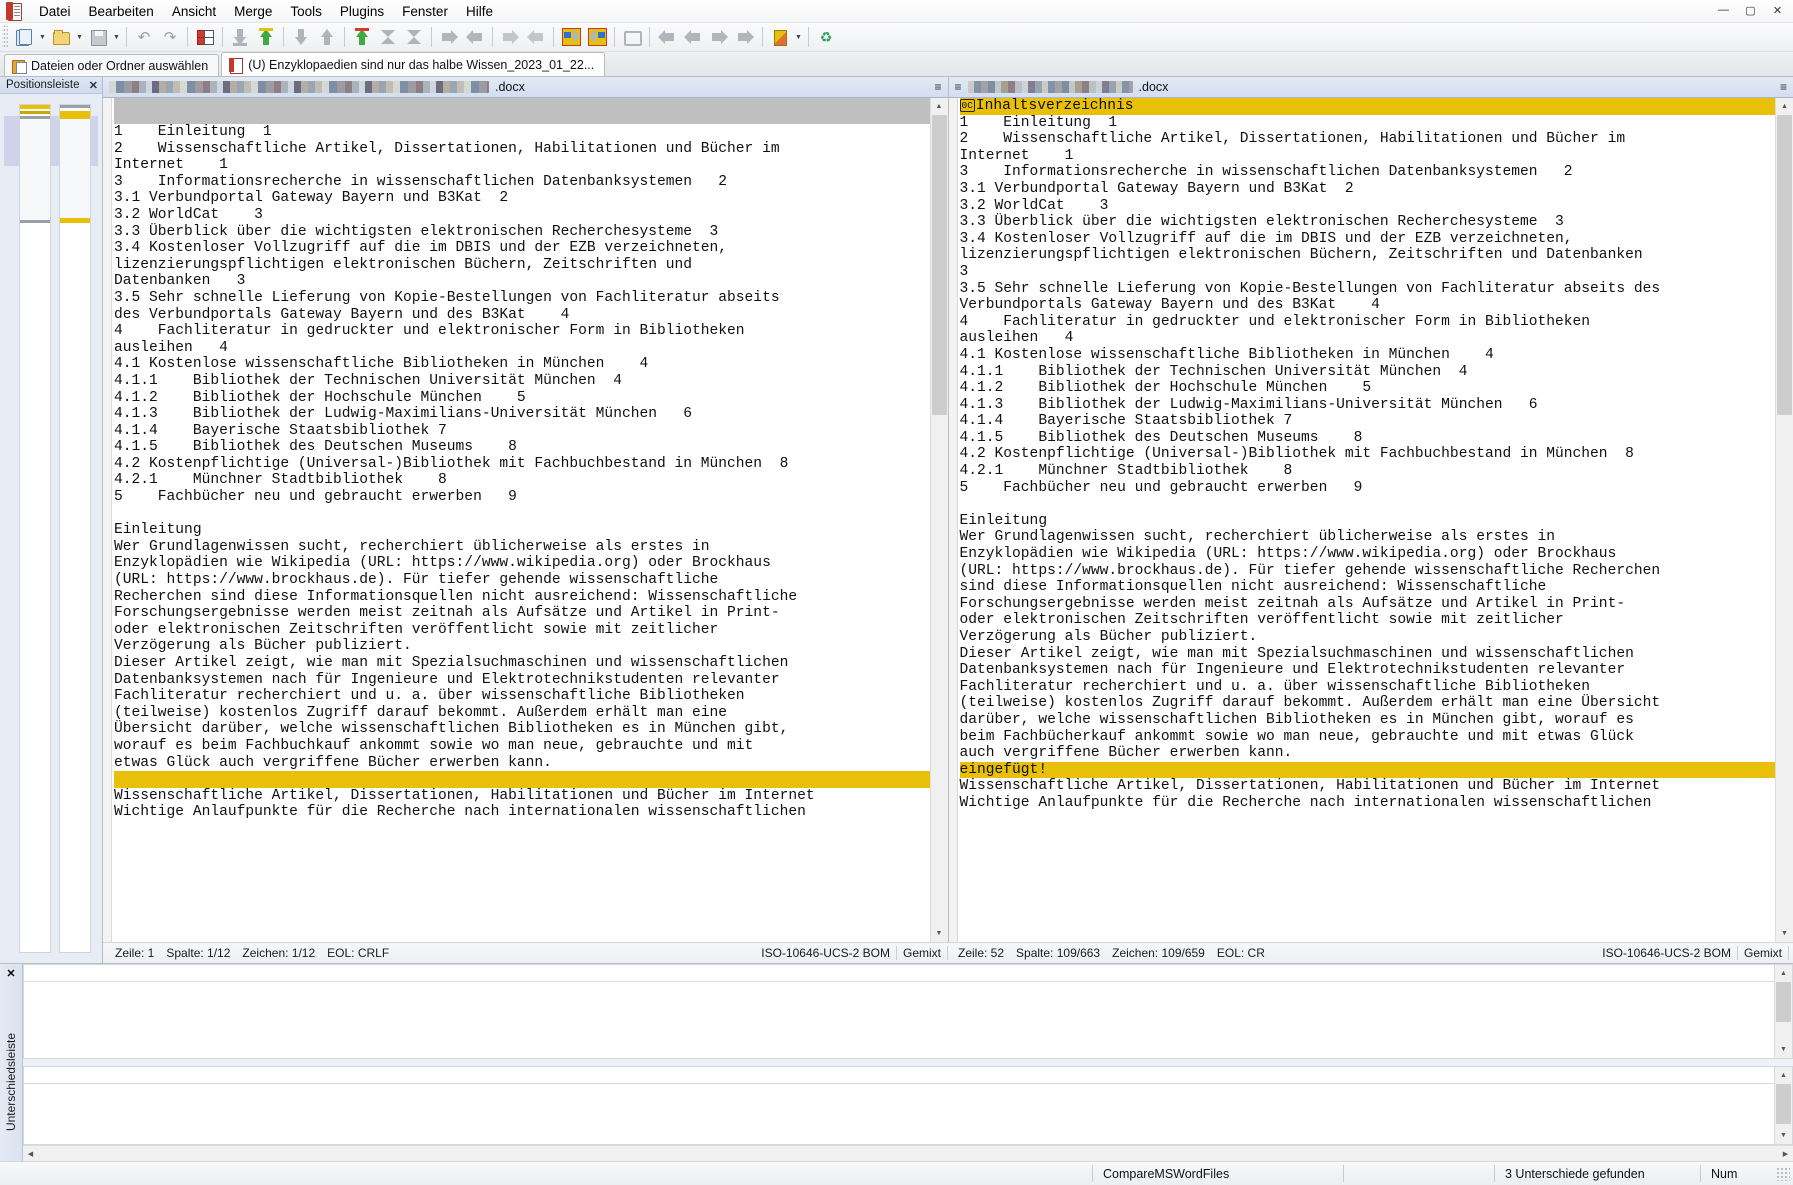  What do you see at coordinates (798, 37) in the screenshot?
I see `highlight-dropdown-icon: ▼` at bounding box center [798, 37].